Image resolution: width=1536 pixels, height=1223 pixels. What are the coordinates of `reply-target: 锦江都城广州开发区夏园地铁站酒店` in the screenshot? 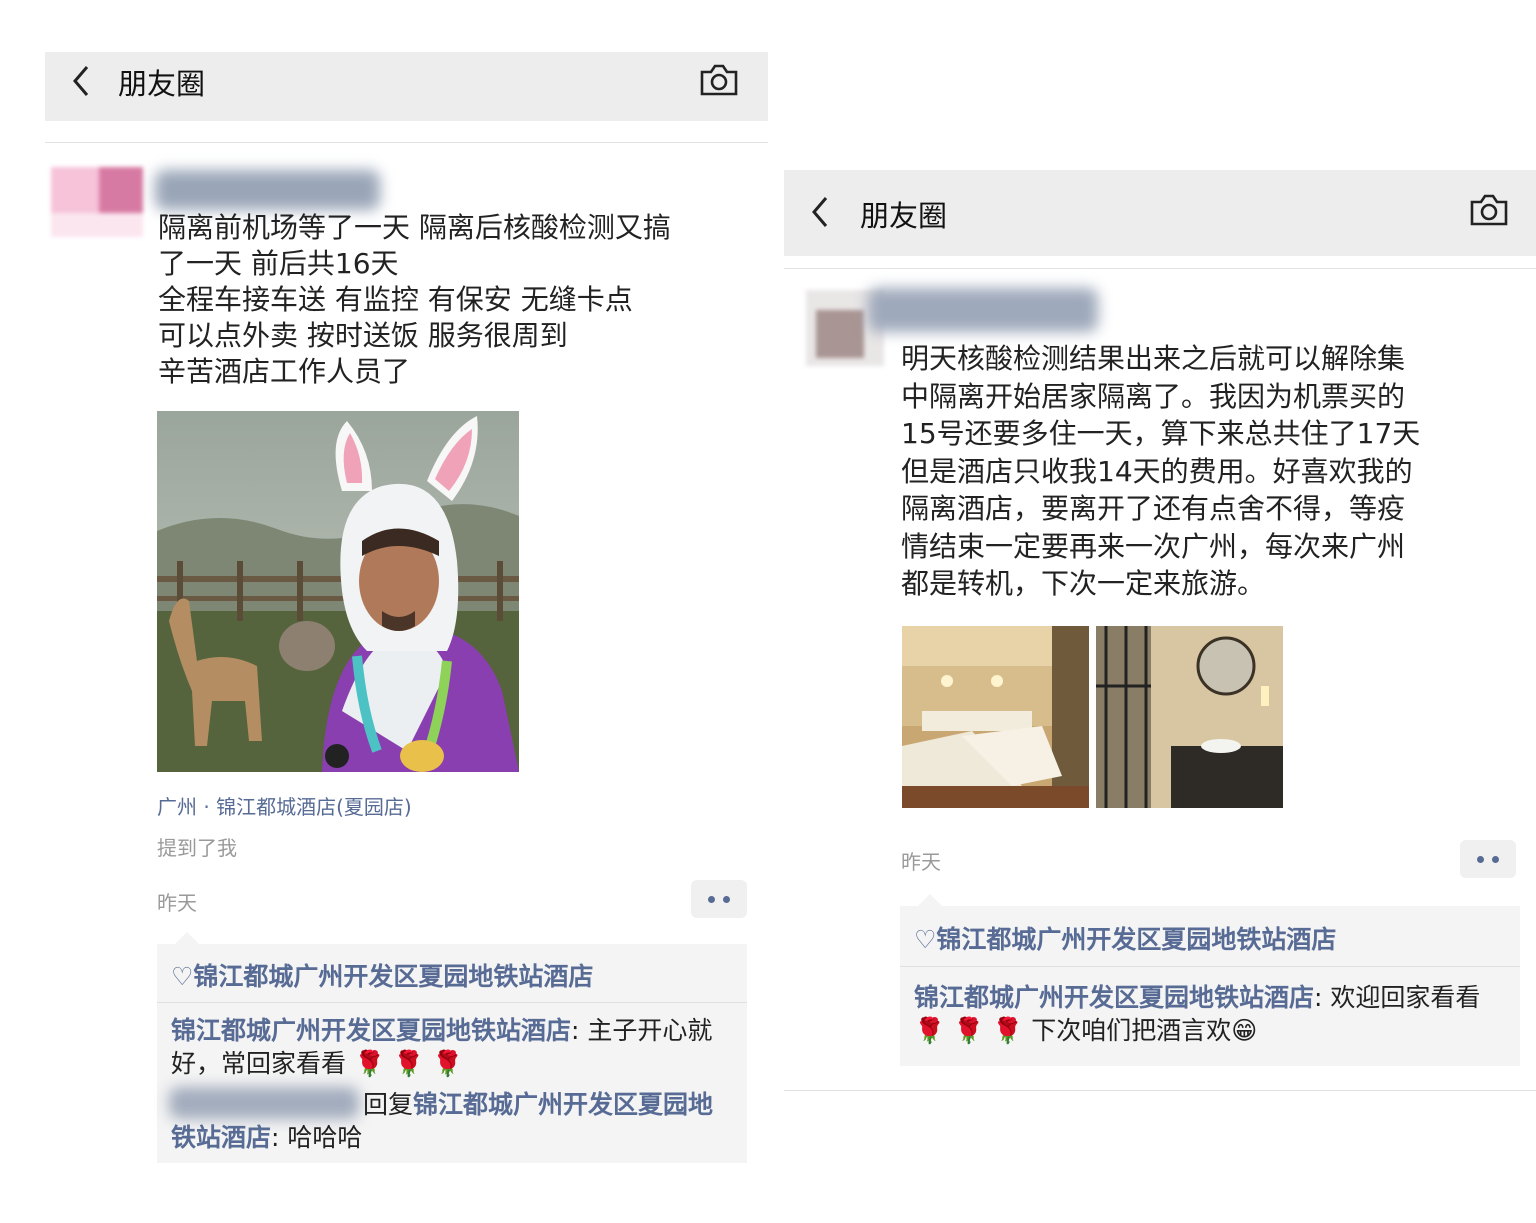 It's located at (442, 1121).